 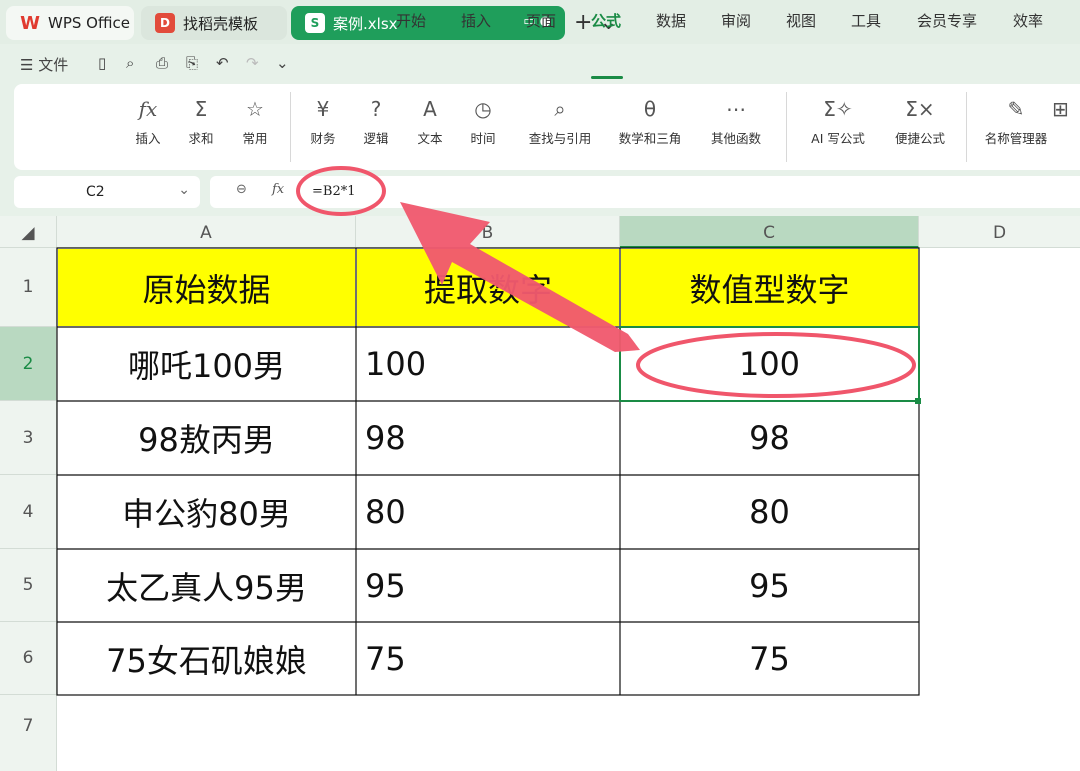 What do you see at coordinates (488, 585) in the screenshot?
I see `cell-b5: 95` at bounding box center [488, 585].